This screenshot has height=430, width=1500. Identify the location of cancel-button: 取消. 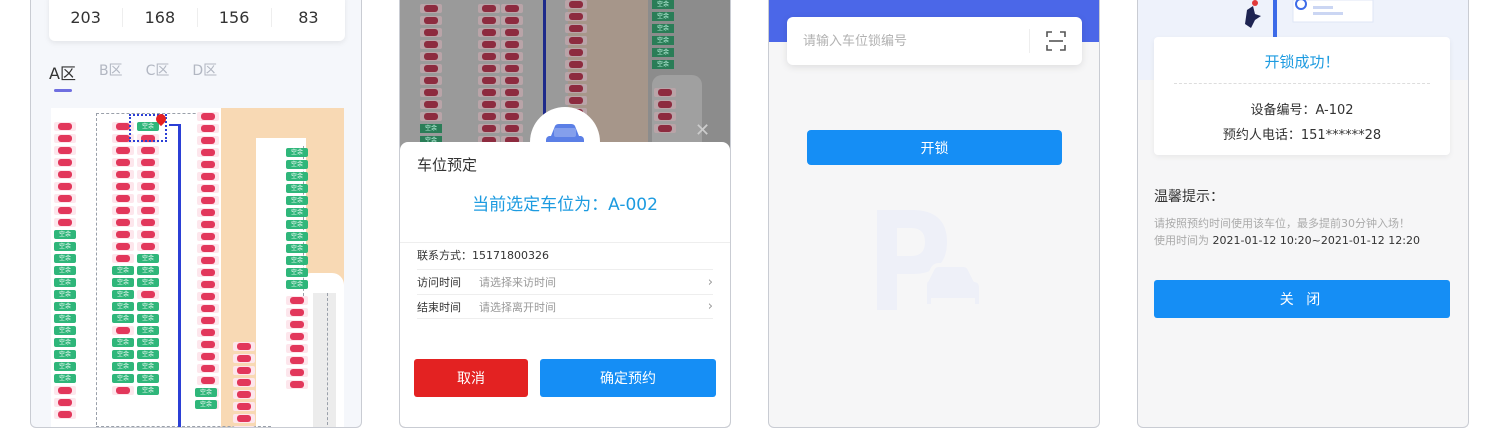
(471, 378).